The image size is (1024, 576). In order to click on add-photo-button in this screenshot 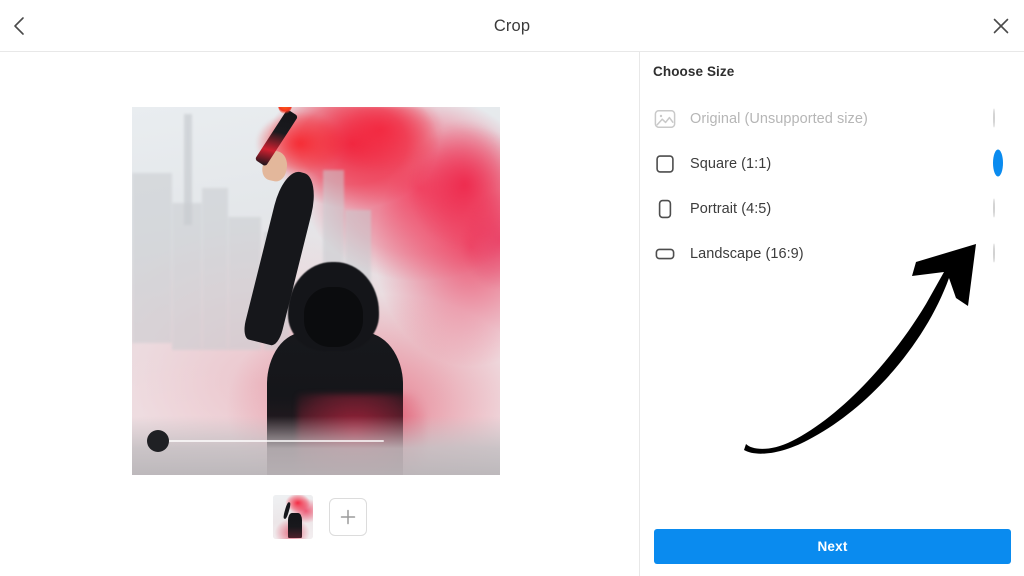, I will do `click(348, 517)`.